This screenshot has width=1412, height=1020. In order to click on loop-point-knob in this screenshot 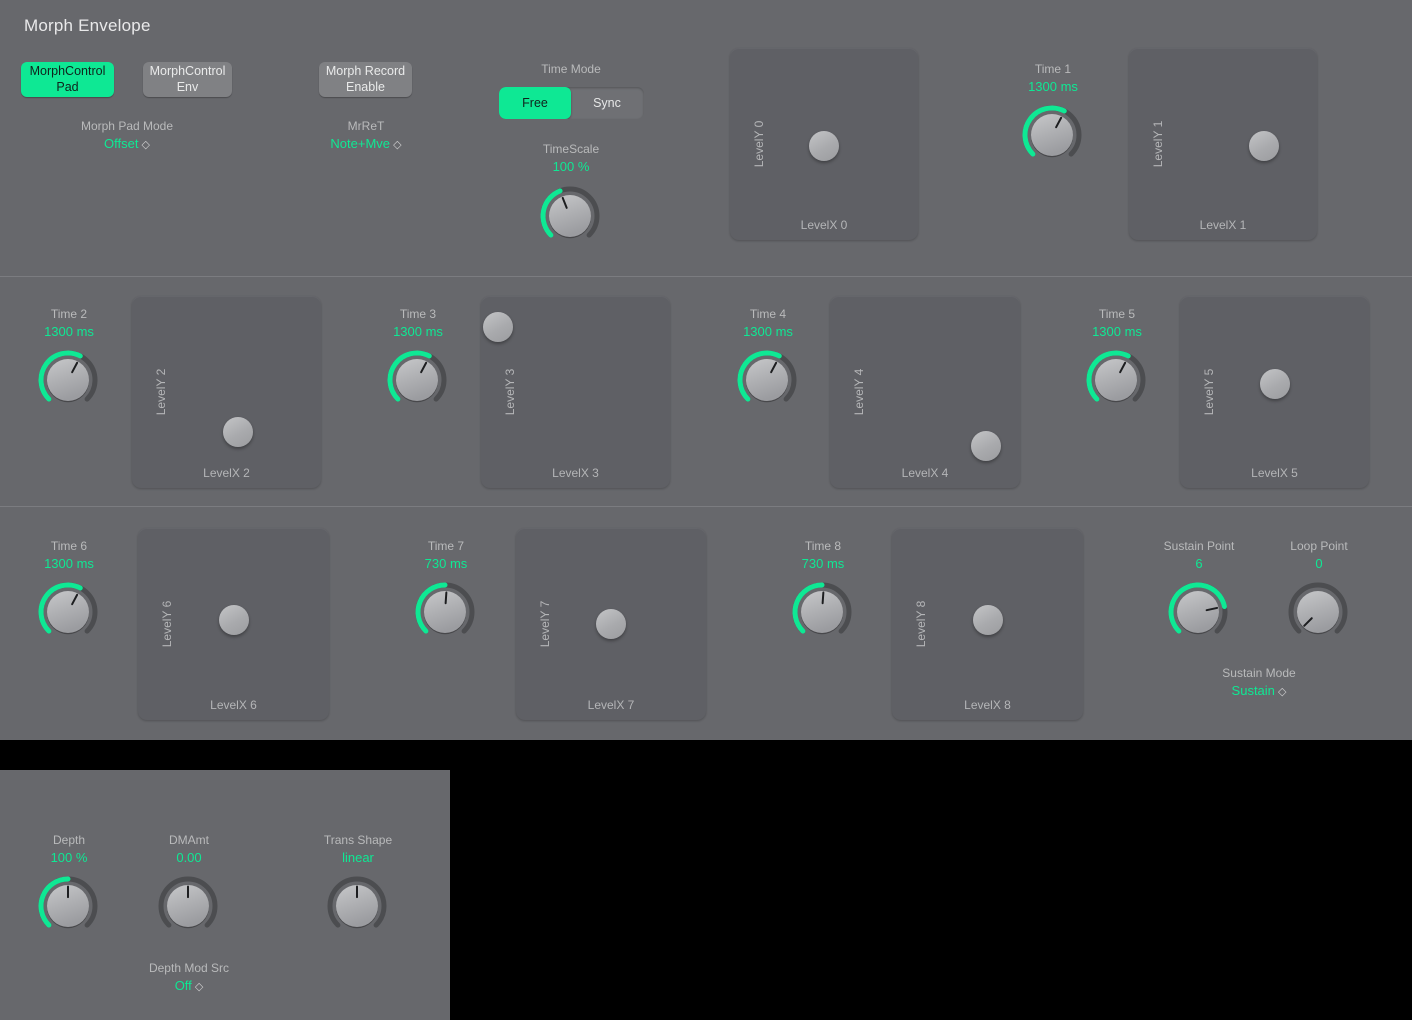, I will do `click(1318, 612)`.